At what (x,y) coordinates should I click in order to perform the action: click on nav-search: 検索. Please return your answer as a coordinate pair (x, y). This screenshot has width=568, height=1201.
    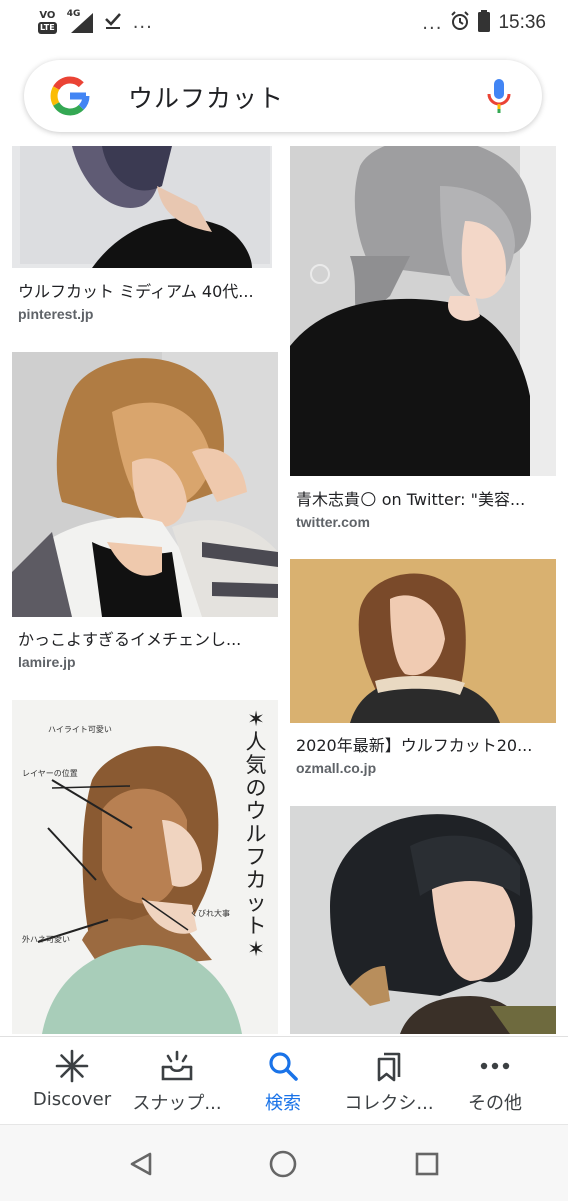
    Looking at the image, I should click on (283, 1082).